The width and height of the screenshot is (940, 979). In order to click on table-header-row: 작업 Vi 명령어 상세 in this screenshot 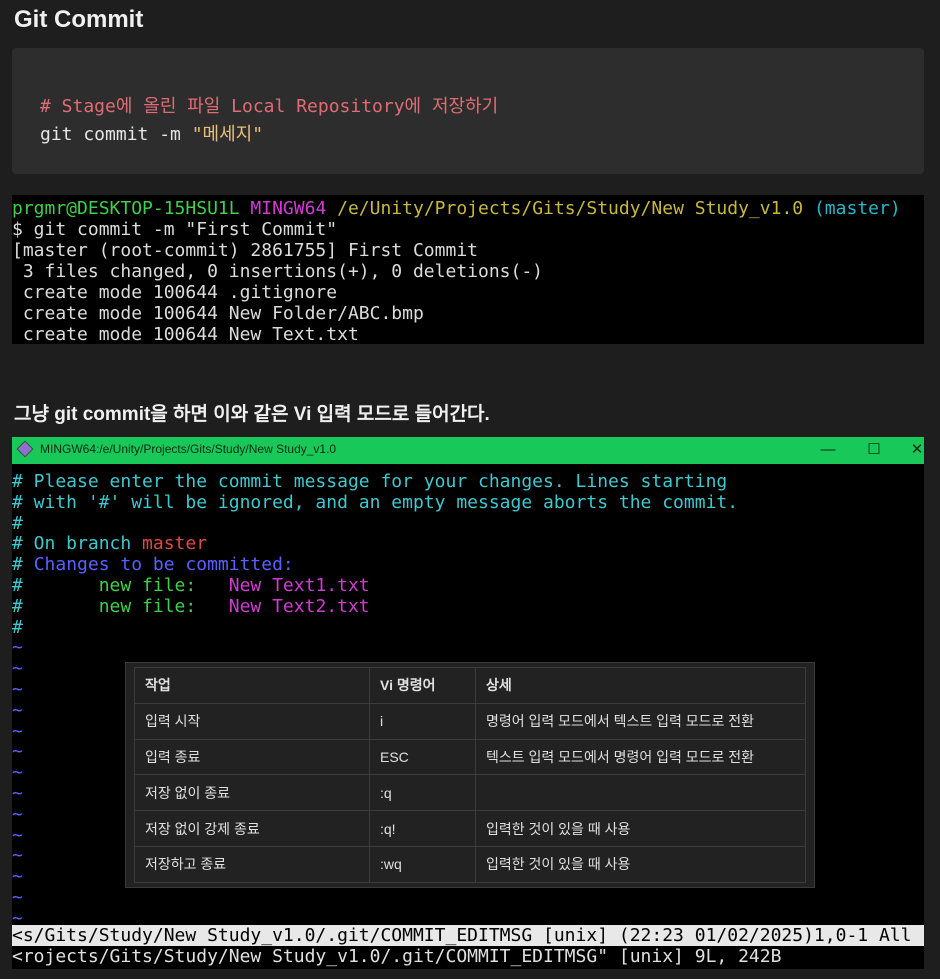, I will do `click(470, 685)`.